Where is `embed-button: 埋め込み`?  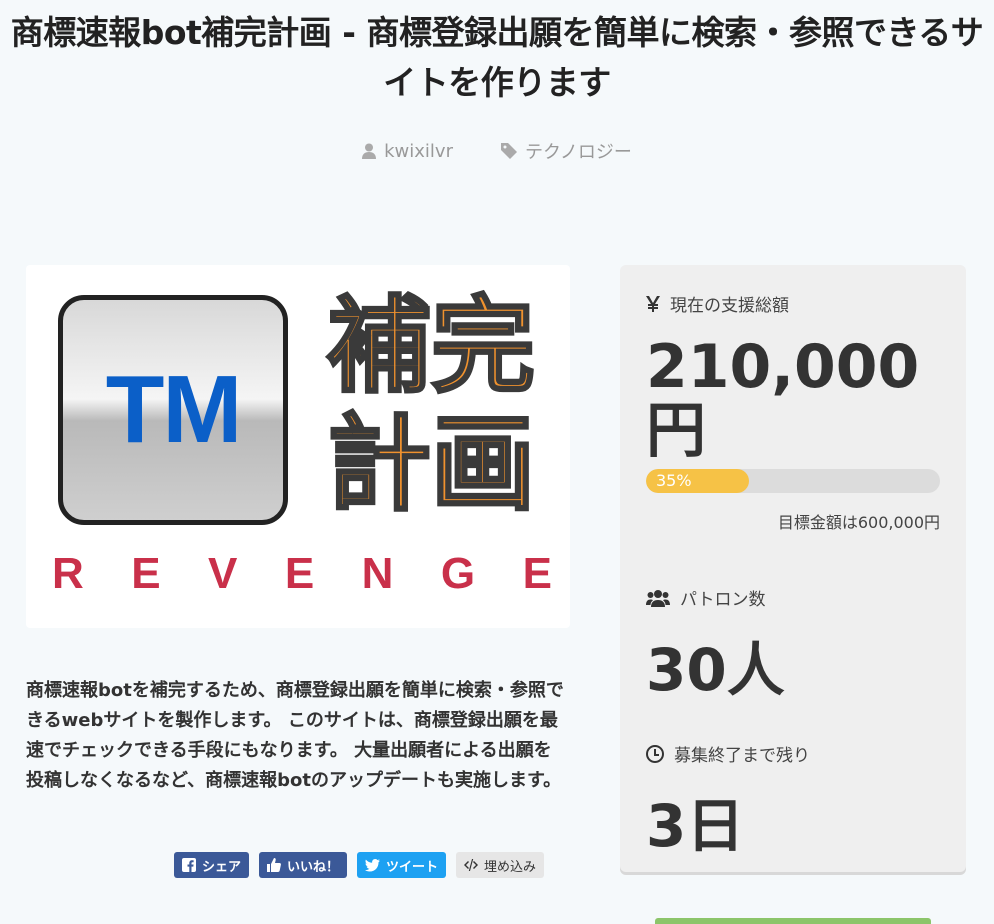 embed-button: 埋め込み is located at coordinates (500, 865).